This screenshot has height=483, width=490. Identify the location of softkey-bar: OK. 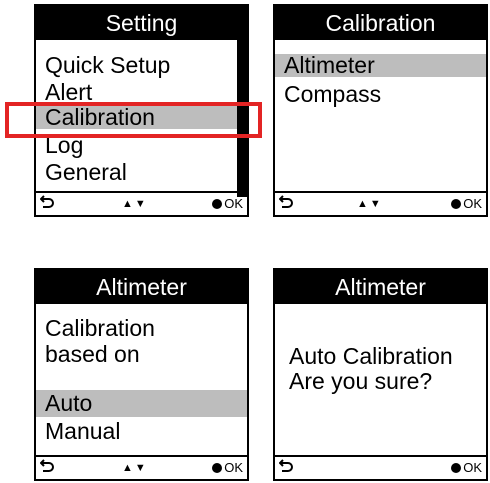
(380, 468).